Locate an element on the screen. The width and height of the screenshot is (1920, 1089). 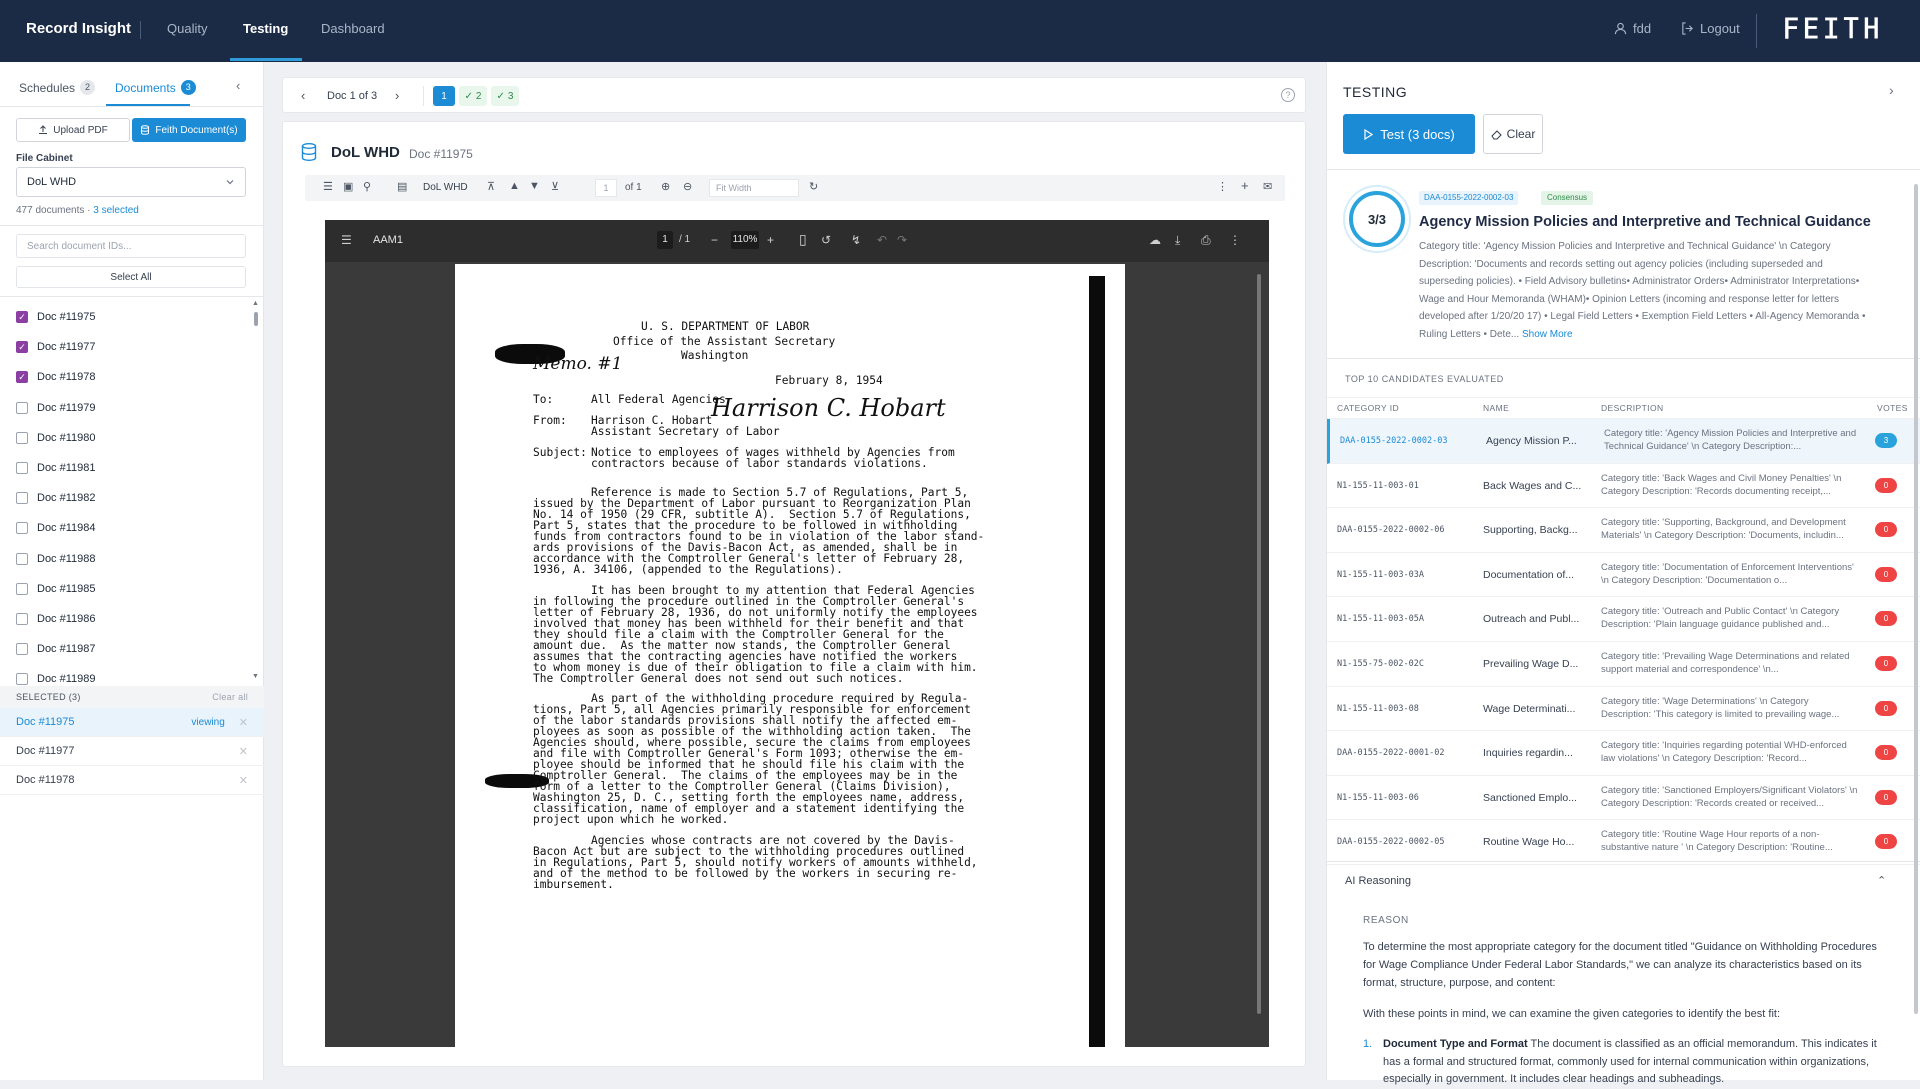
list-icon: ☰ is located at coordinates (328, 186).